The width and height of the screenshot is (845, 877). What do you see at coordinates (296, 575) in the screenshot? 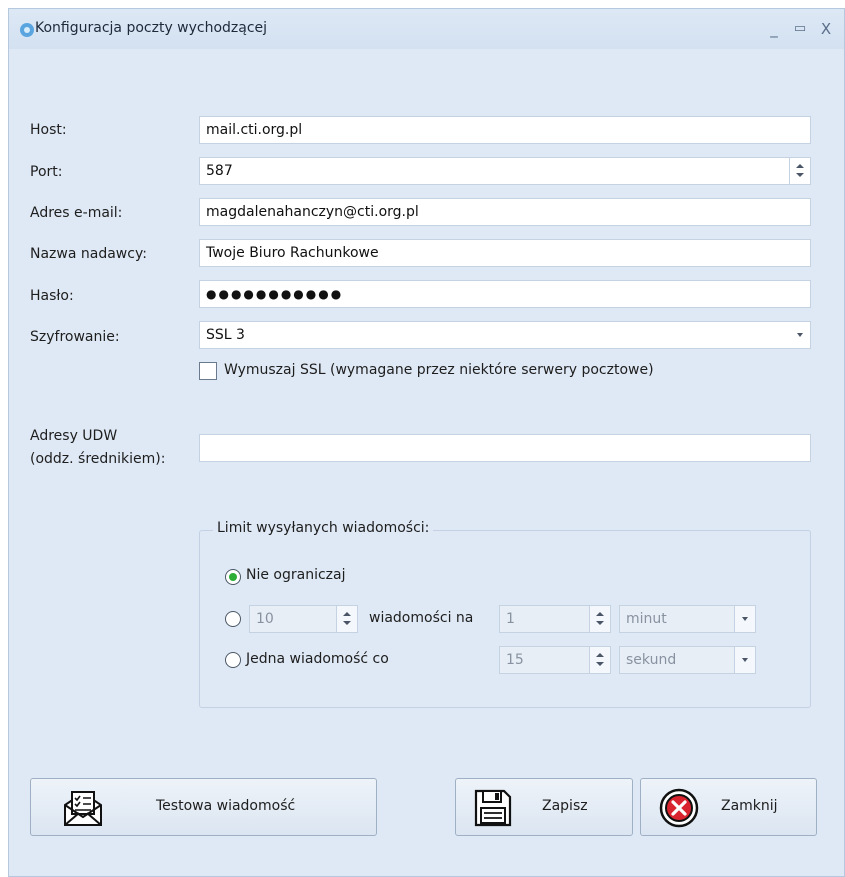
I see `radio-unlimited-label: Nie ograniczaj` at bounding box center [296, 575].